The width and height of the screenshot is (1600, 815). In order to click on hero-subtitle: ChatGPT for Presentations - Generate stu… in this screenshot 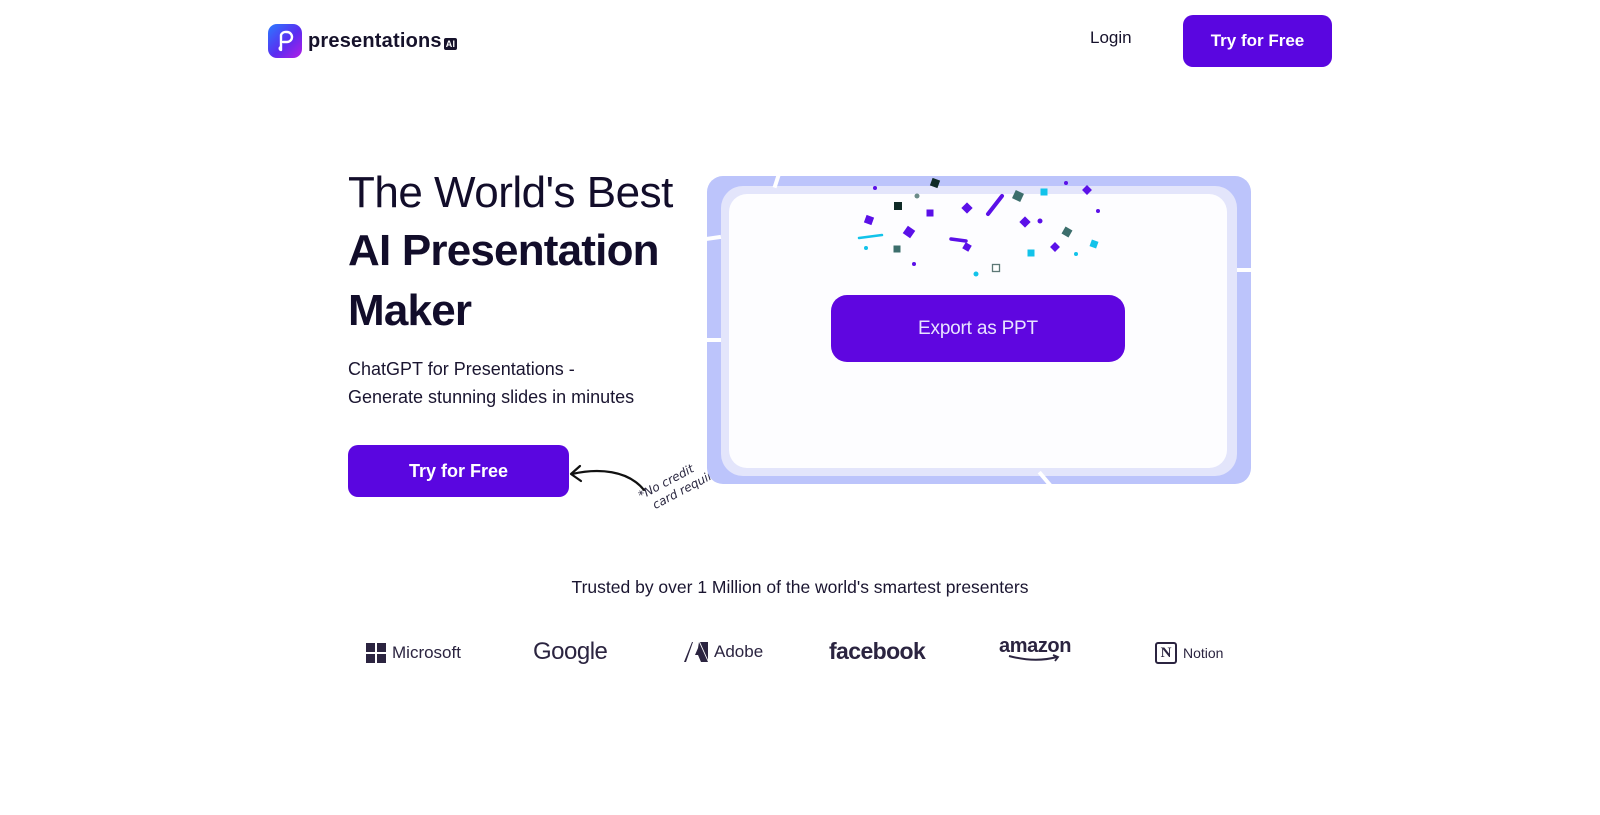, I will do `click(491, 383)`.